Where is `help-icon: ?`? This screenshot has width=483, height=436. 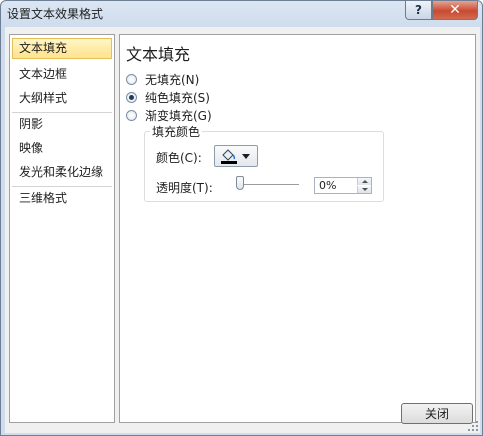
help-icon: ? is located at coordinates (418, 10).